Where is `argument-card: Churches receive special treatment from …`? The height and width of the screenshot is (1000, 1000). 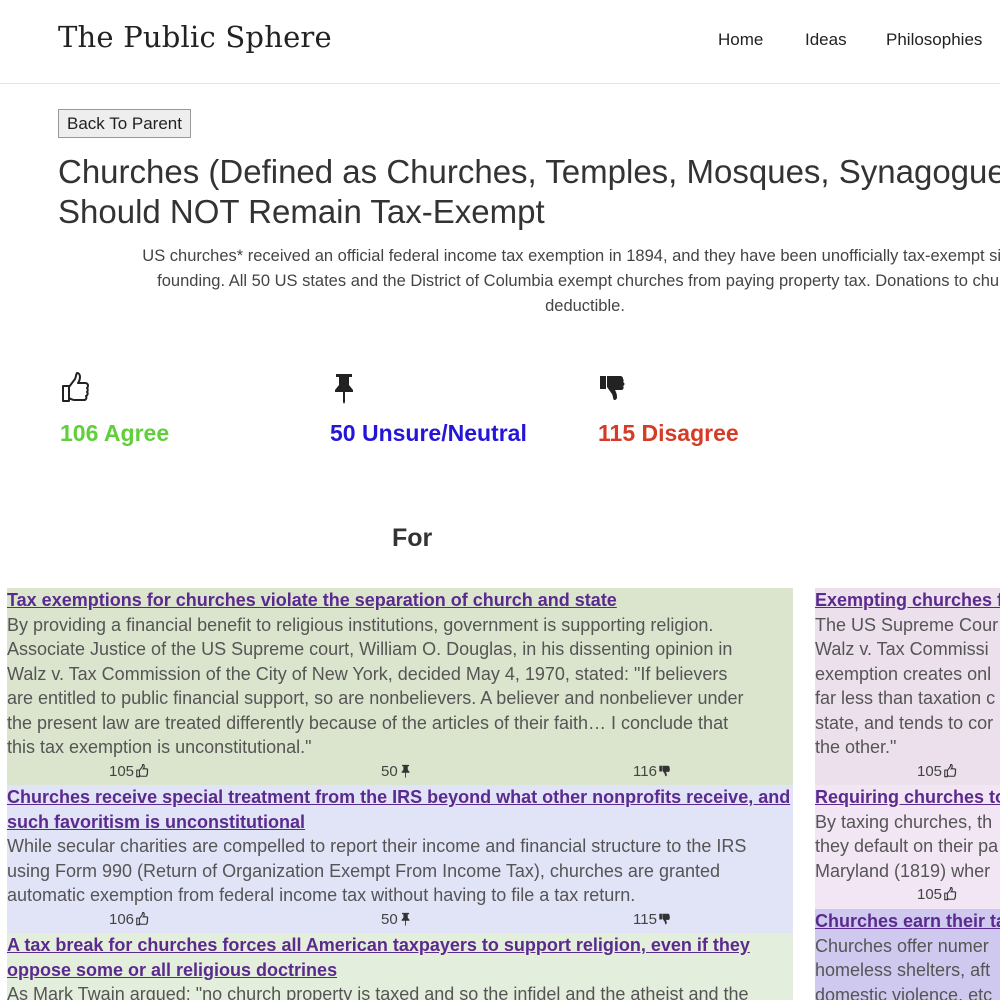 argument-card: Churches receive special treatment from … is located at coordinates (400, 859).